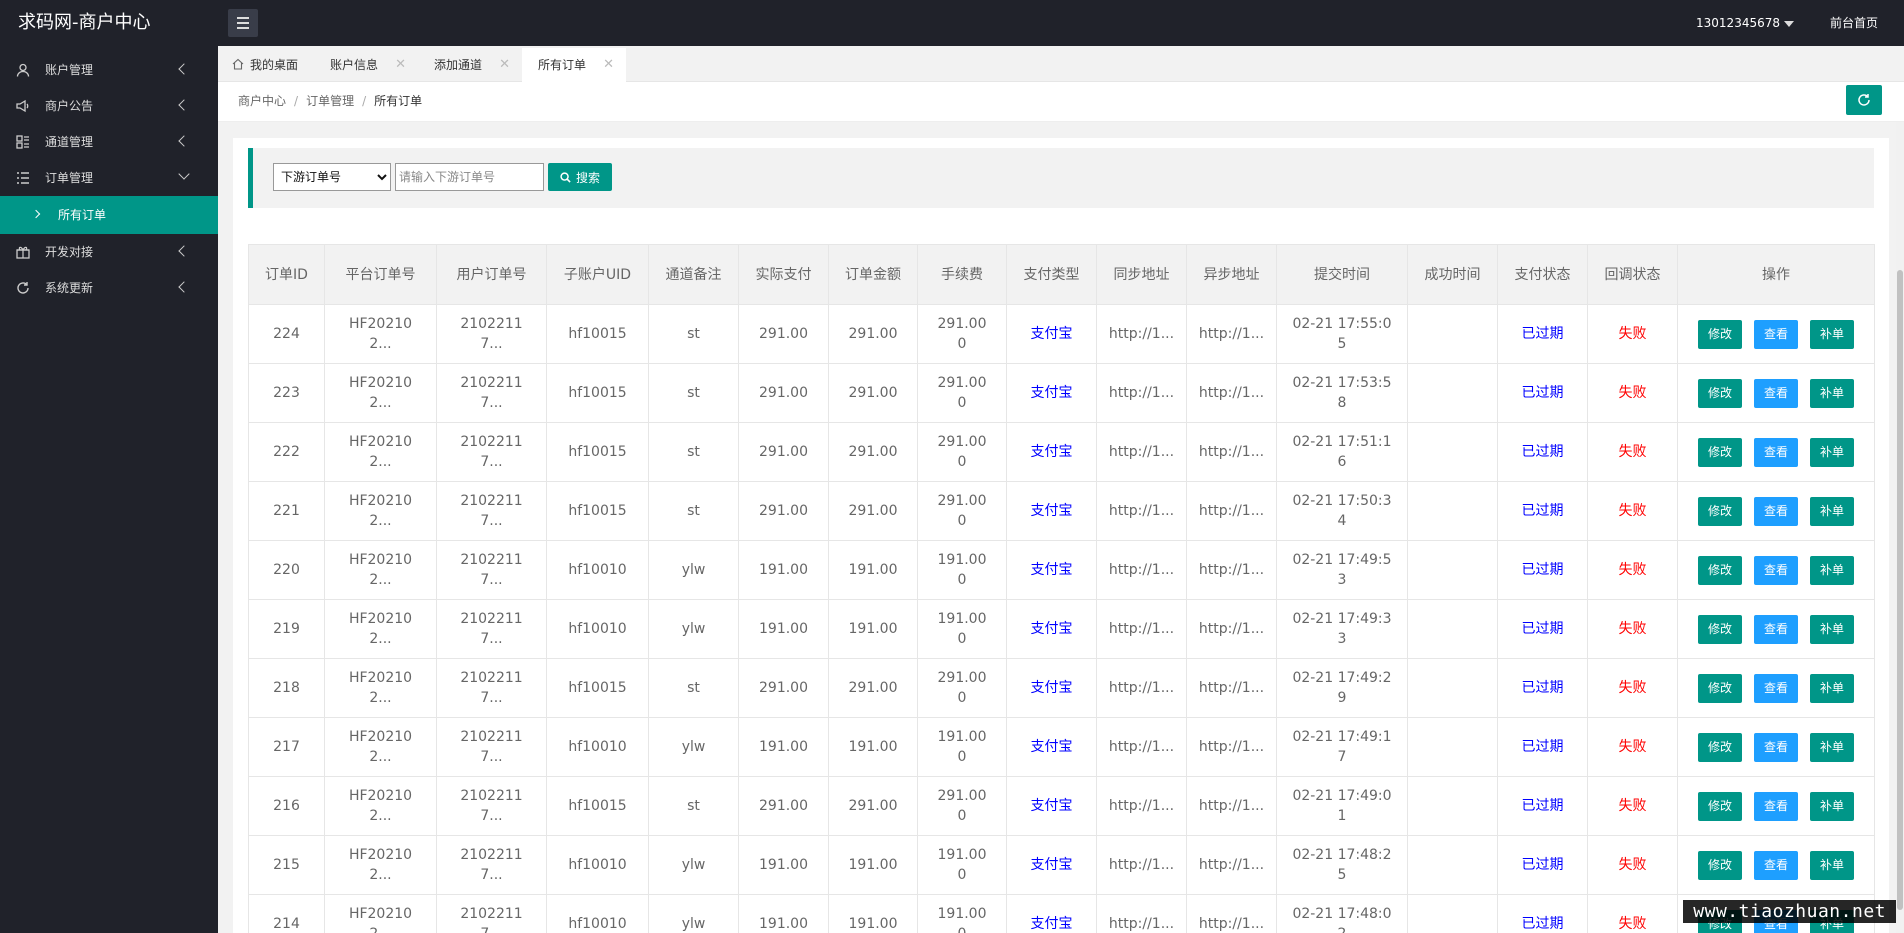 The height and width of the screenshot is (933, 1904). I want to click on search-button: 搜索, so click(580, 177).